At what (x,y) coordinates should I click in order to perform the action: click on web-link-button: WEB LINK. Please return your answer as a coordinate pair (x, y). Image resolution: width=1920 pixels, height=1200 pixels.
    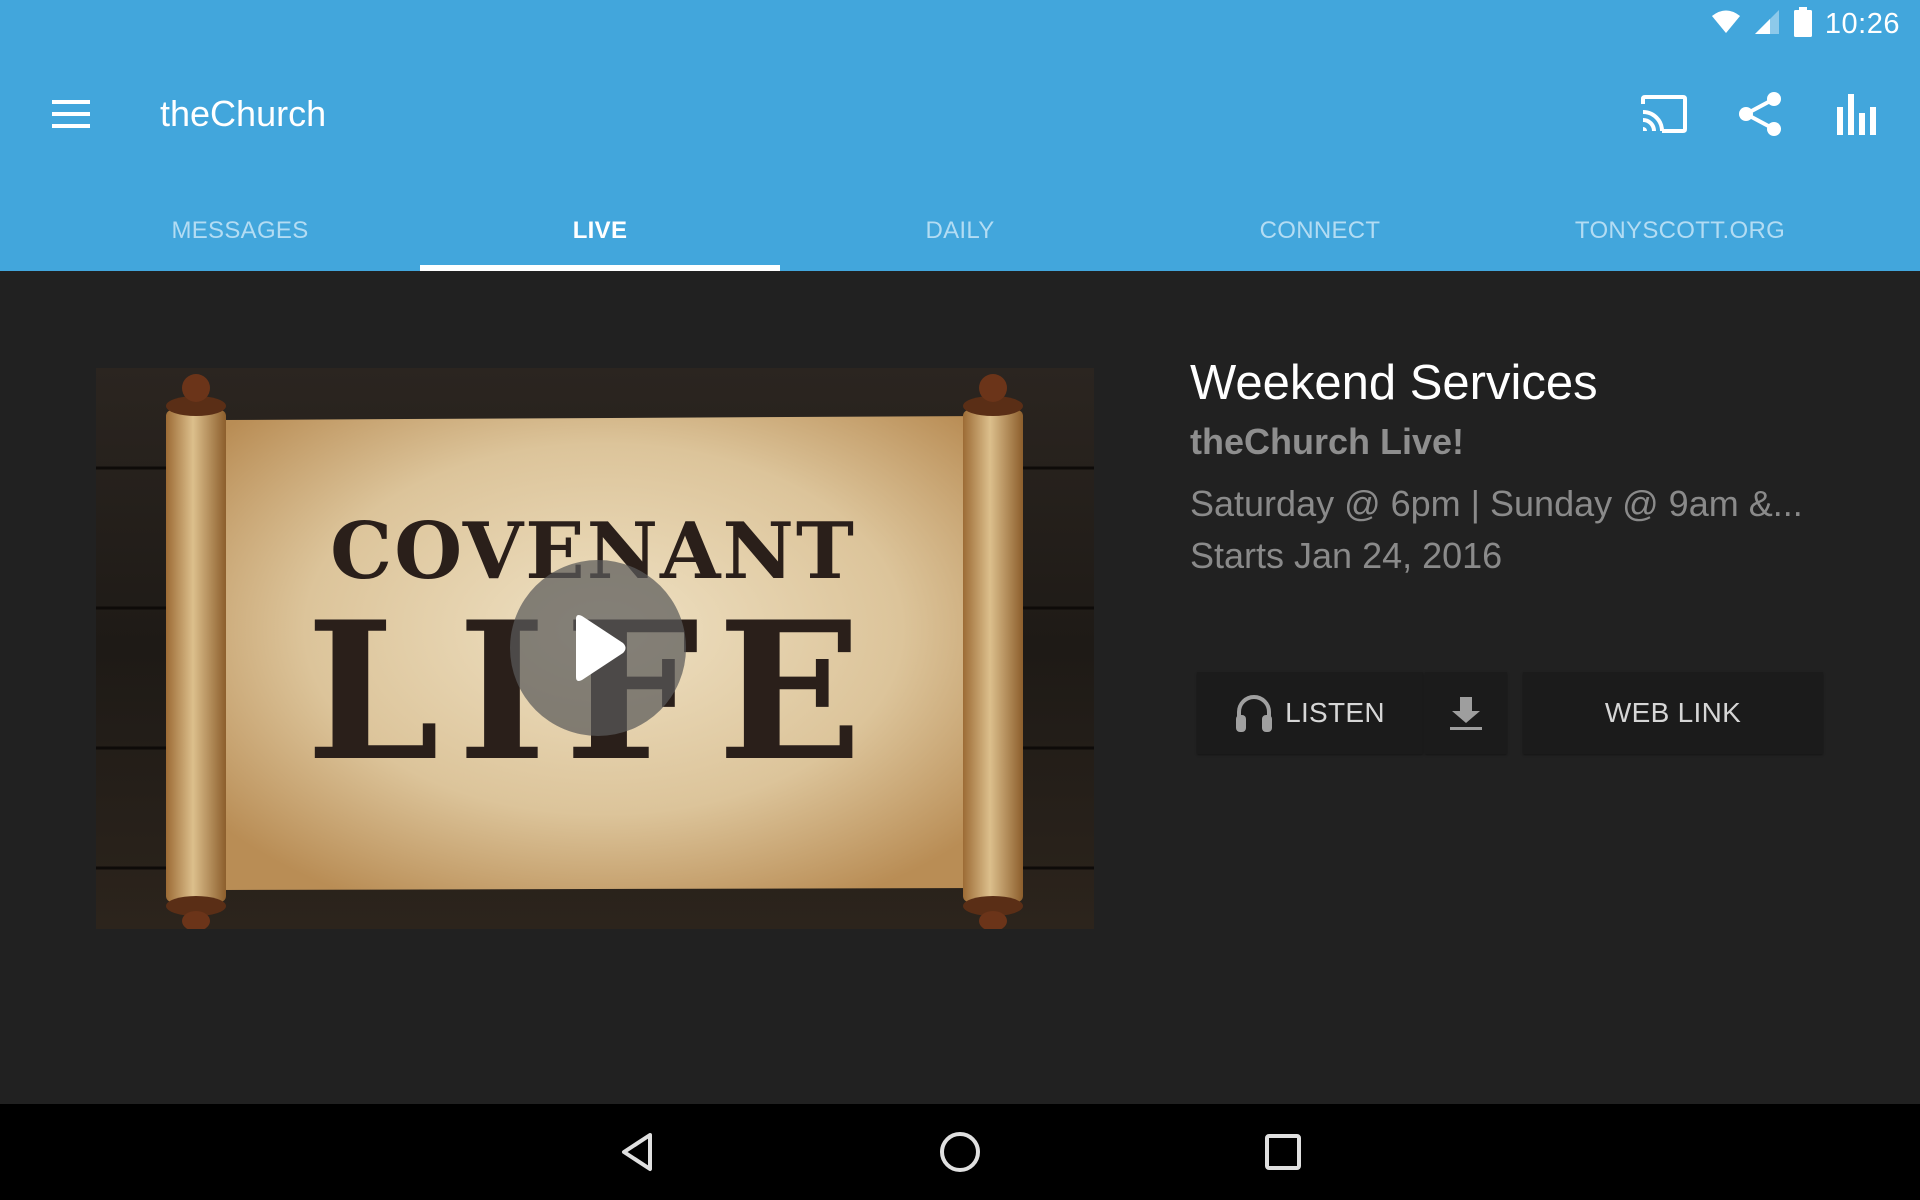
    Looking at the image, I should click on (1673, 713).